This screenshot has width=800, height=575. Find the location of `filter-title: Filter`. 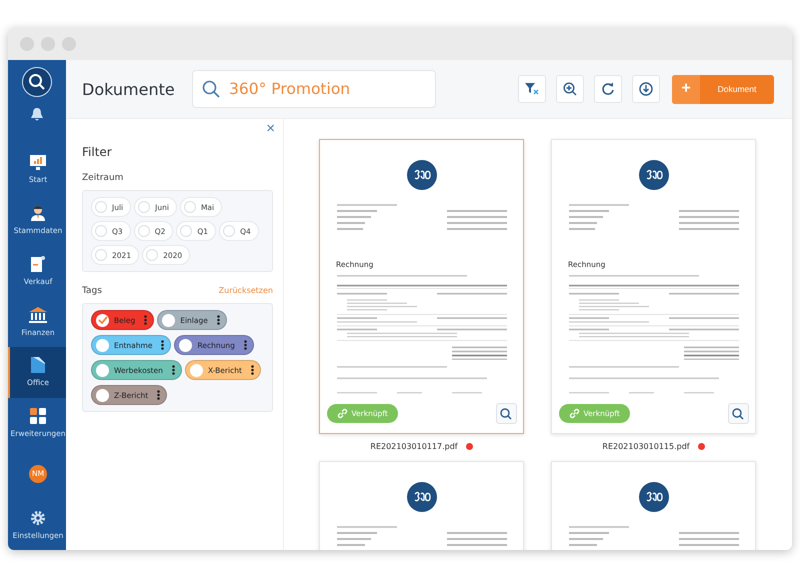

filter-title: Filter is located at coordinates (97, 152).